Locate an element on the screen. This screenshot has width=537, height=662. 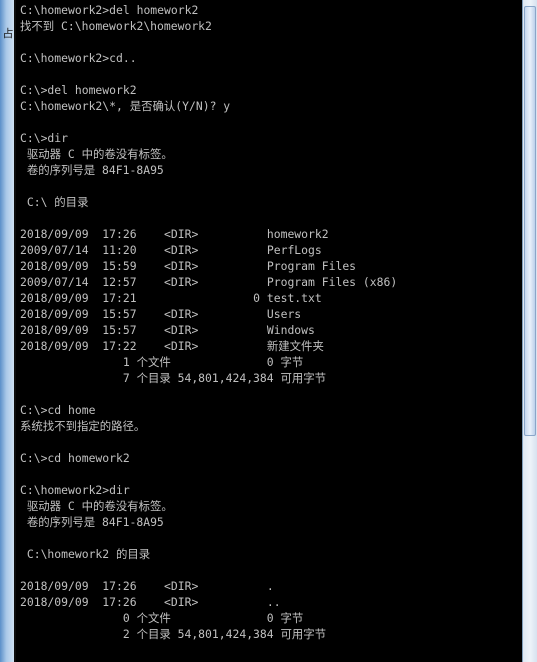
console-line: C:\homework2>dir is located at coordinates (75, 490).